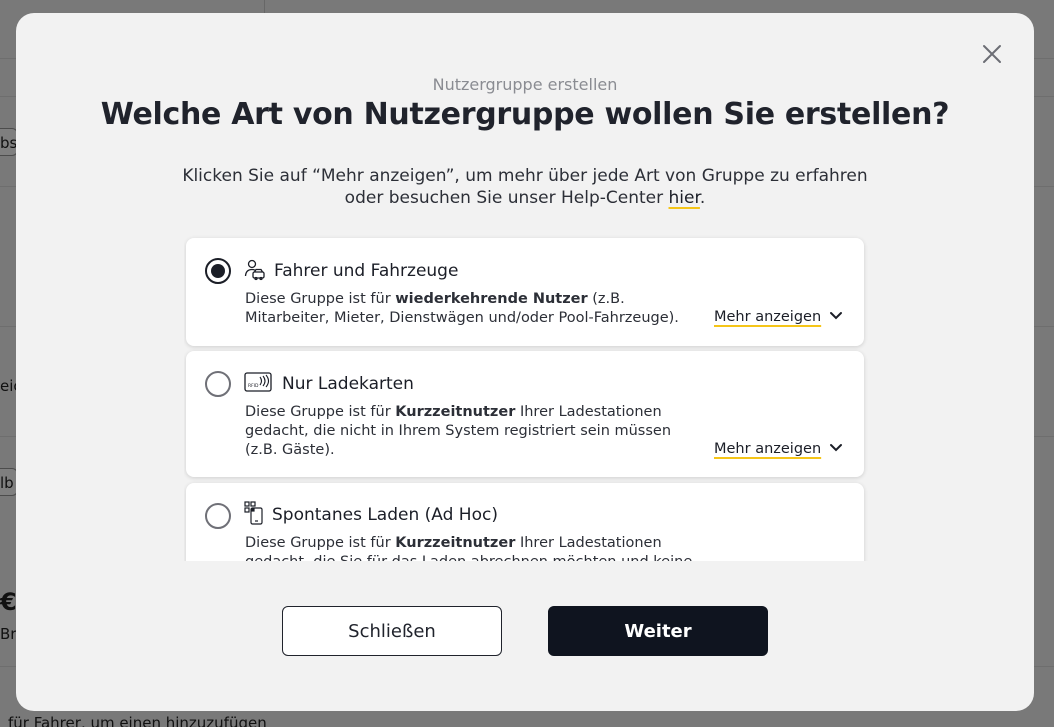 Image resolution: width=1054 pixels, height=727 pixels. Describe the element at coordinates (255, 272) in the screenshot. I see `driver-car-icon` at that location.